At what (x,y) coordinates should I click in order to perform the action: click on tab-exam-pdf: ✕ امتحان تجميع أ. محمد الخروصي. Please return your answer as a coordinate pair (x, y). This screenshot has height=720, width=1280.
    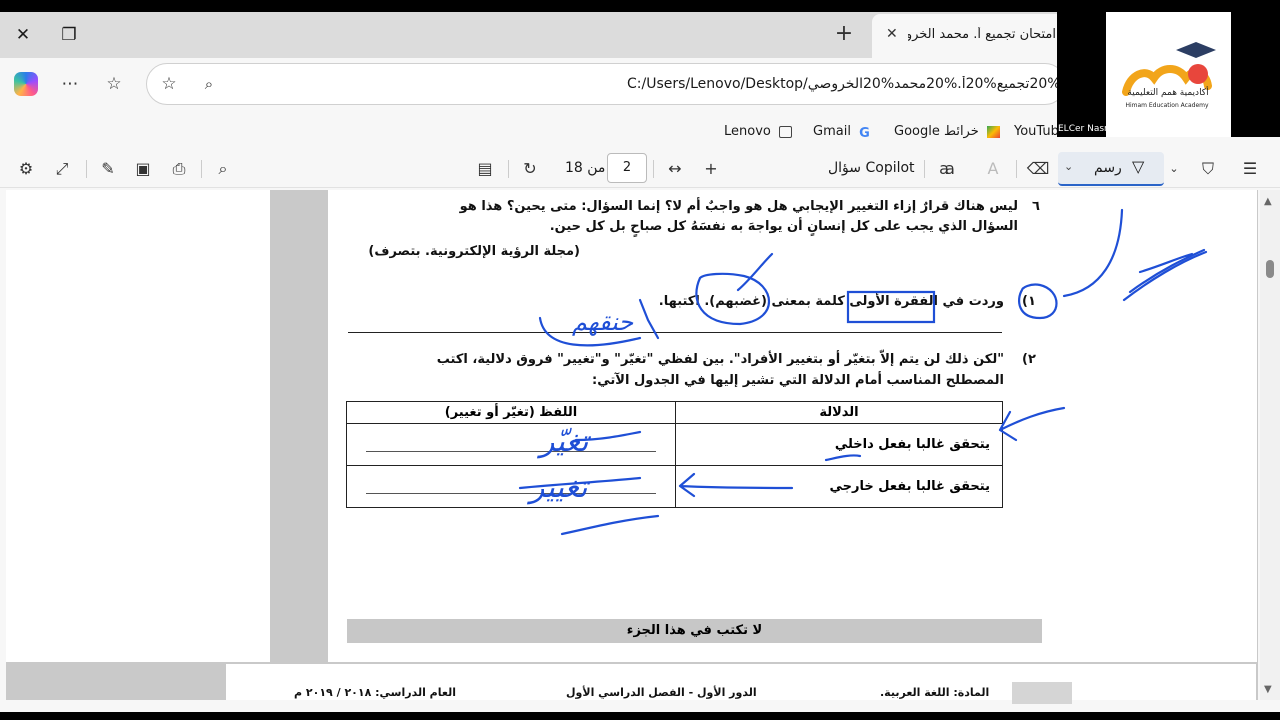
    Looking at the image, I should click on (972, 36).